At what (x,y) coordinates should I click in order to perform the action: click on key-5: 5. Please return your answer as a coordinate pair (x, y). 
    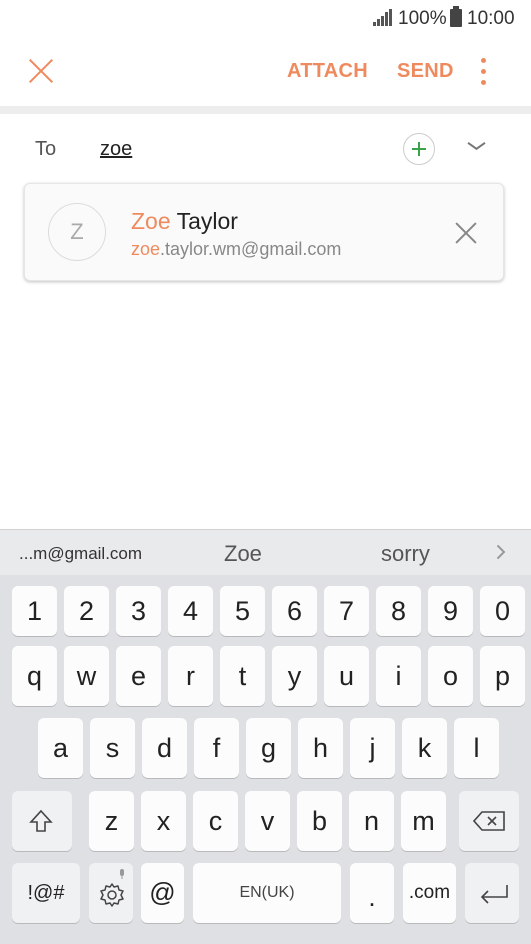
    Looking at the image, I should click on (242, 611).